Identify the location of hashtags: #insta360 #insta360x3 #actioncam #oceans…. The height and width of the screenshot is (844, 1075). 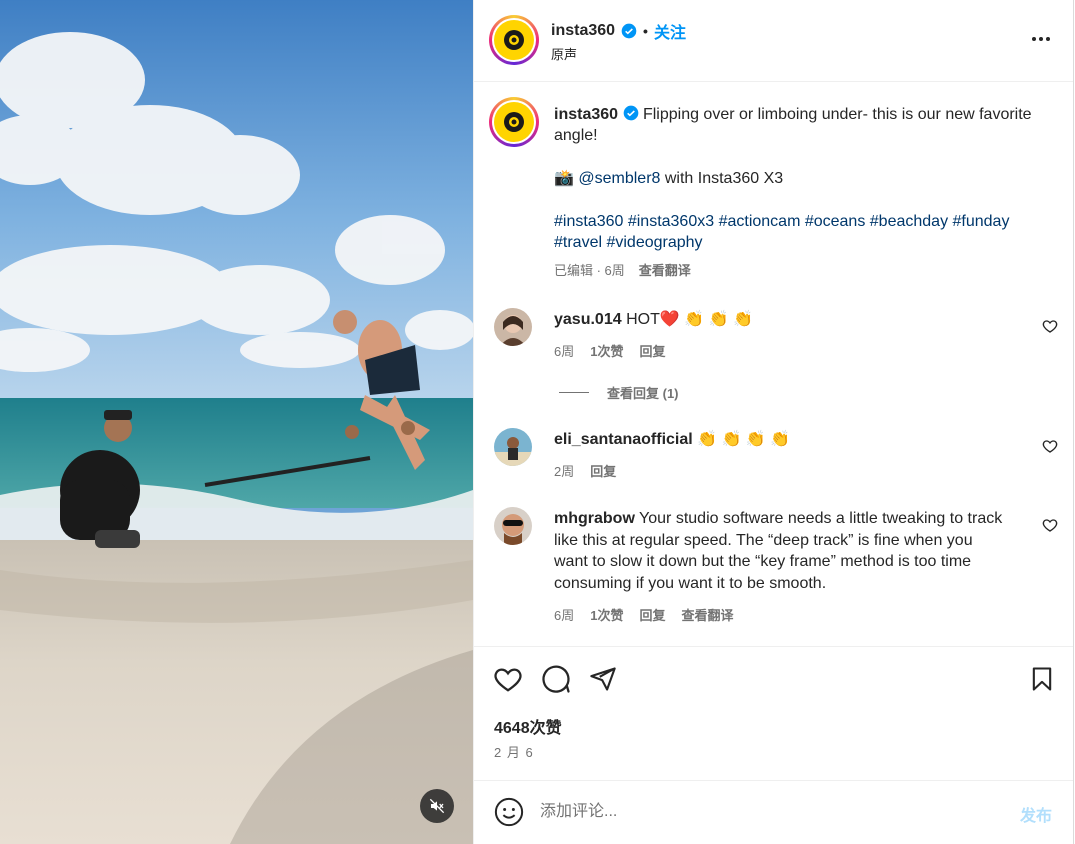
(794, 232).